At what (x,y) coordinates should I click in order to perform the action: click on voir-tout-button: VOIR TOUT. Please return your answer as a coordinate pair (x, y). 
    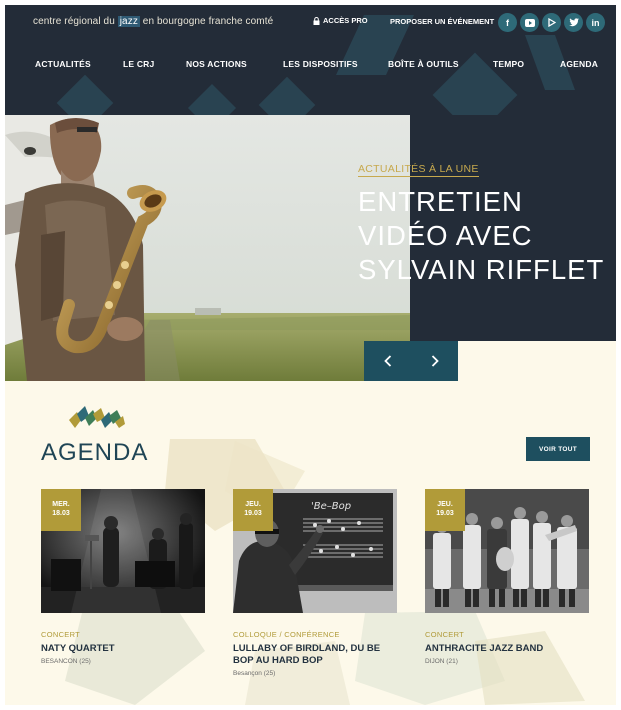
    Looking at the image, I should click on (558, 449).